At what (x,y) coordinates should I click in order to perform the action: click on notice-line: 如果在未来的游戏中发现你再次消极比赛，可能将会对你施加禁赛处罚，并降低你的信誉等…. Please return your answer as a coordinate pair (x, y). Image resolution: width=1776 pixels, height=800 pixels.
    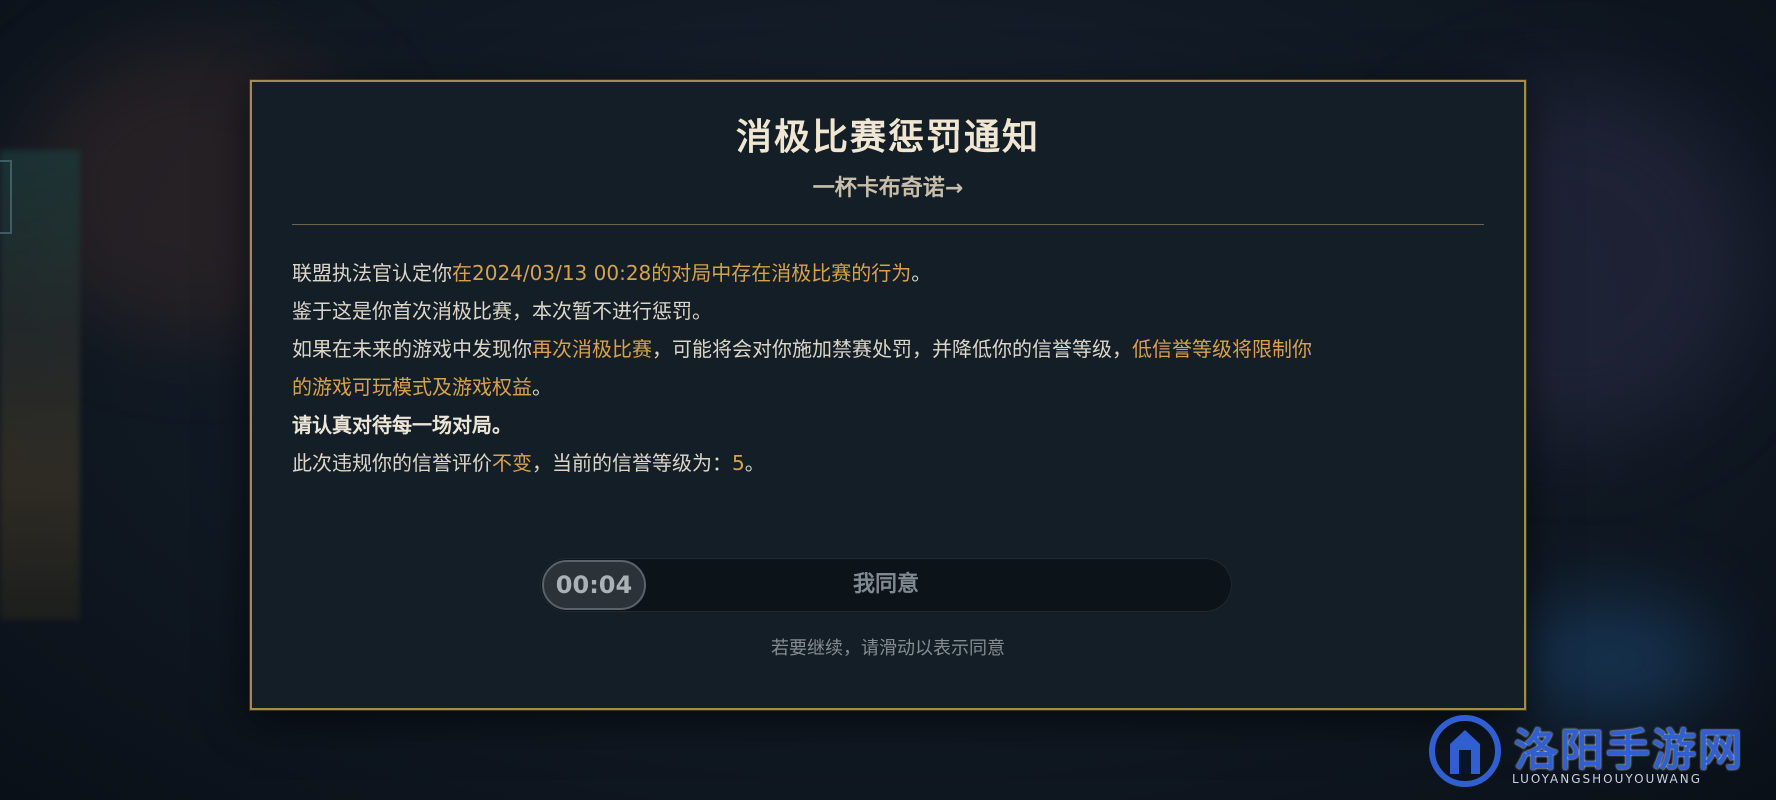
    Looking at the image, I should click on (888, 349).